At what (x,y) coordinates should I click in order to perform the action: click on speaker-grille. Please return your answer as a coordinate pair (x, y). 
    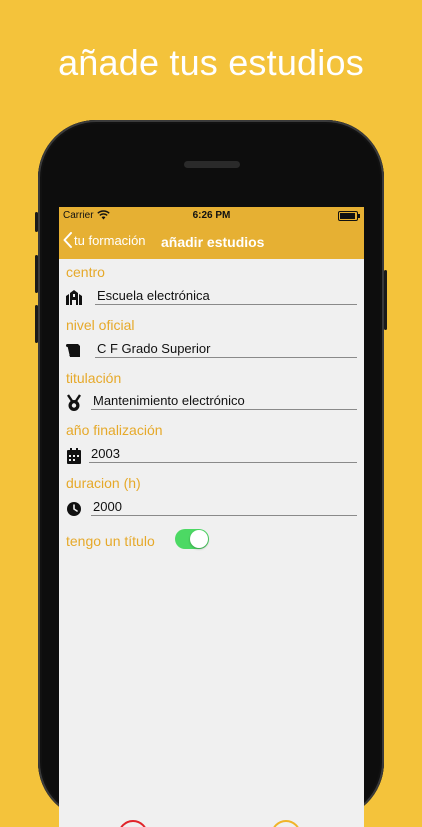
    Looking at the image, I should click on (212, 164).